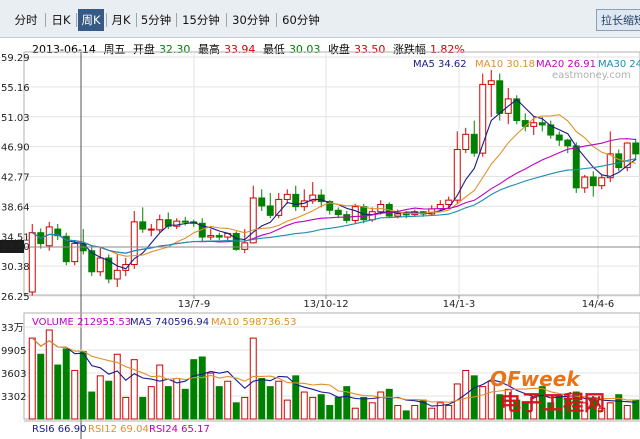 The width and height of the screenshot is (640, 439). I want to click on legend-volume-label: VOLUME, so click(53, 322).